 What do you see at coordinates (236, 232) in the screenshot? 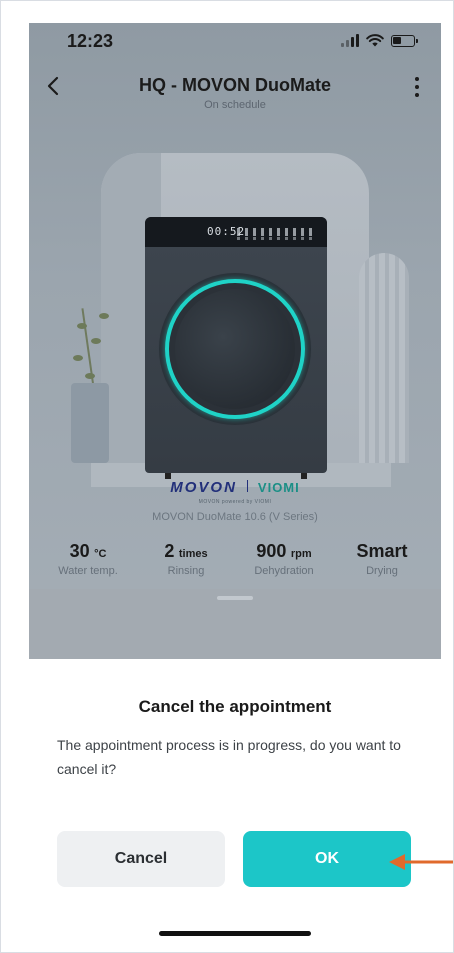
I see `washer-control-panel: 00:52` at bounding box center [236, 232].